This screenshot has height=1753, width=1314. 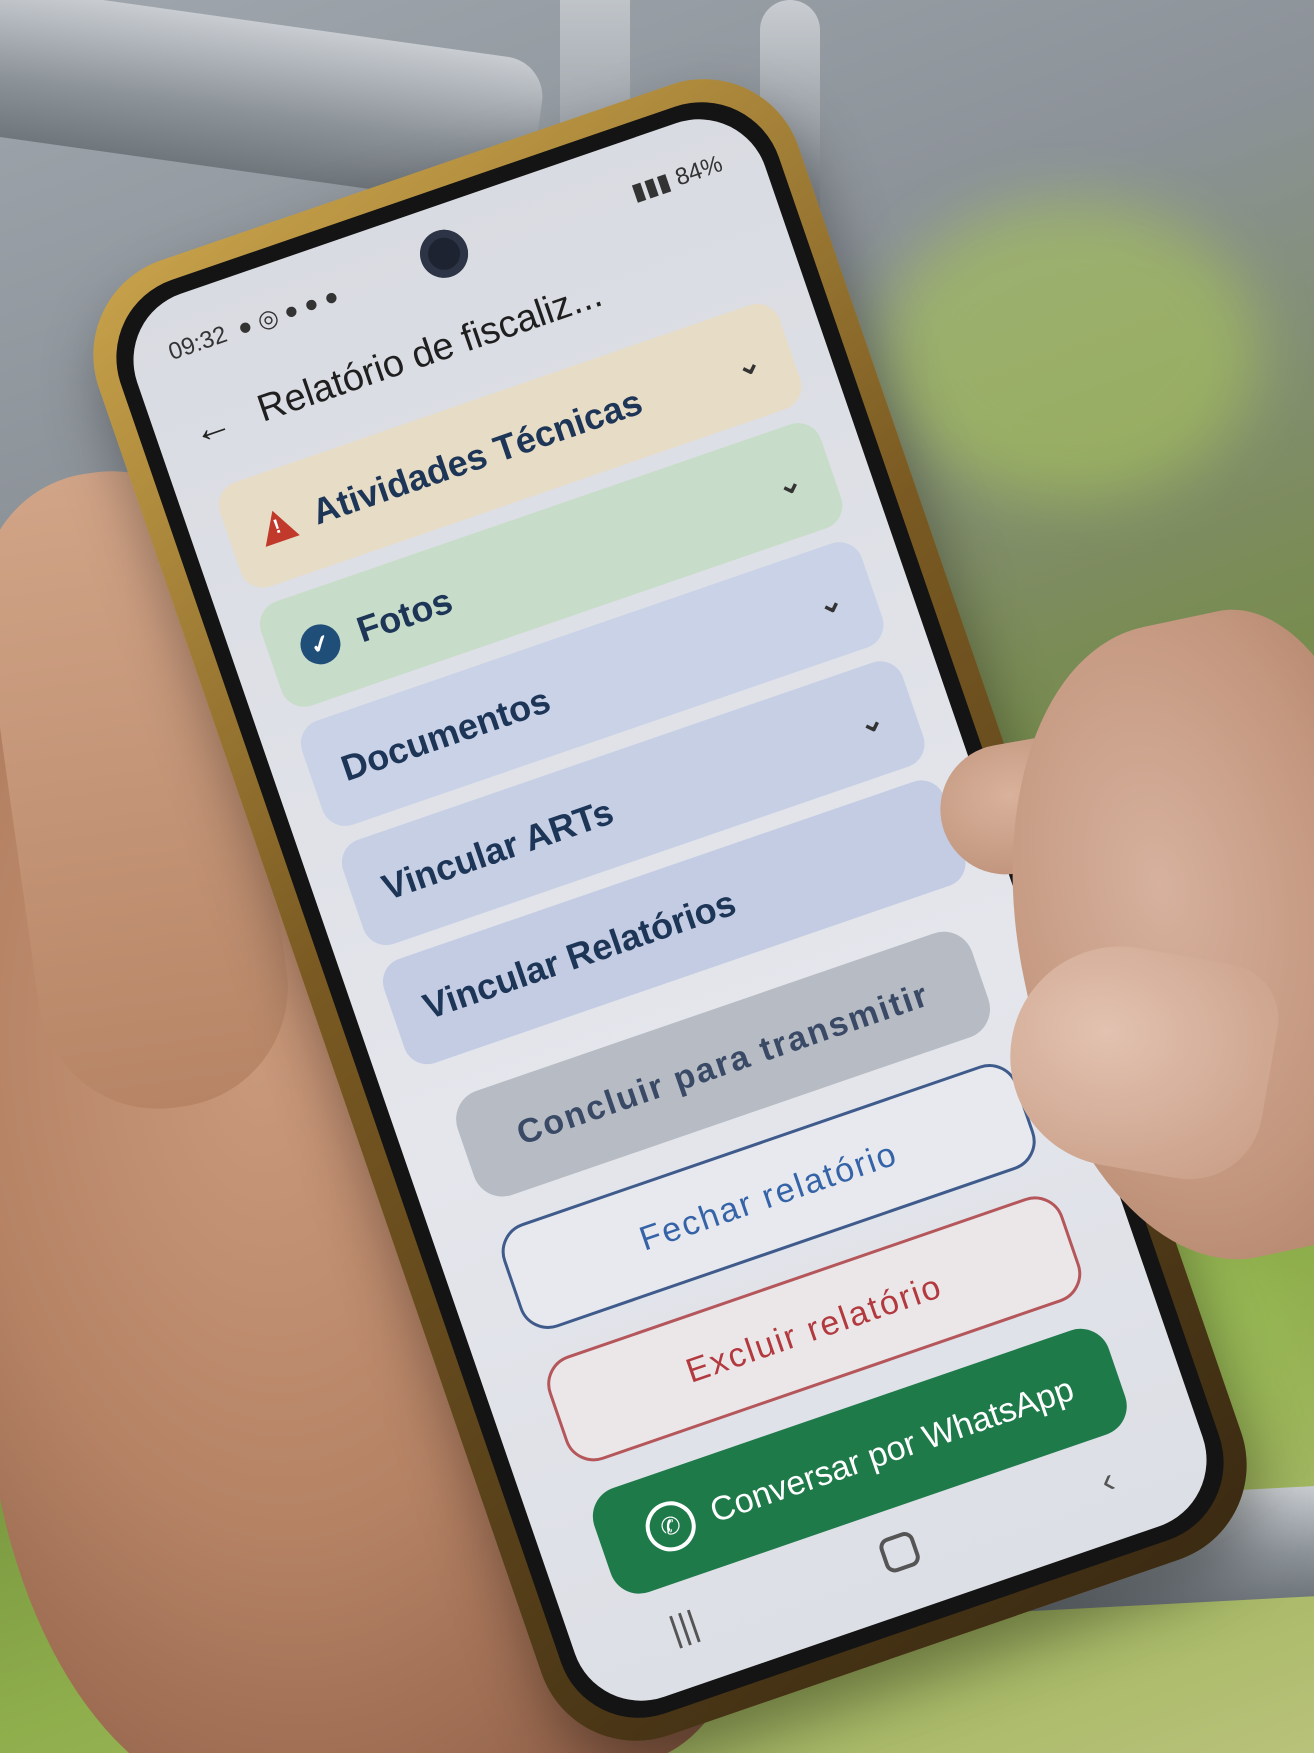 What do you see at coordinates (671, 1526) in the screenshot?
I see `whatsapp-icon: ✆` at bounding box center [671, 1526].